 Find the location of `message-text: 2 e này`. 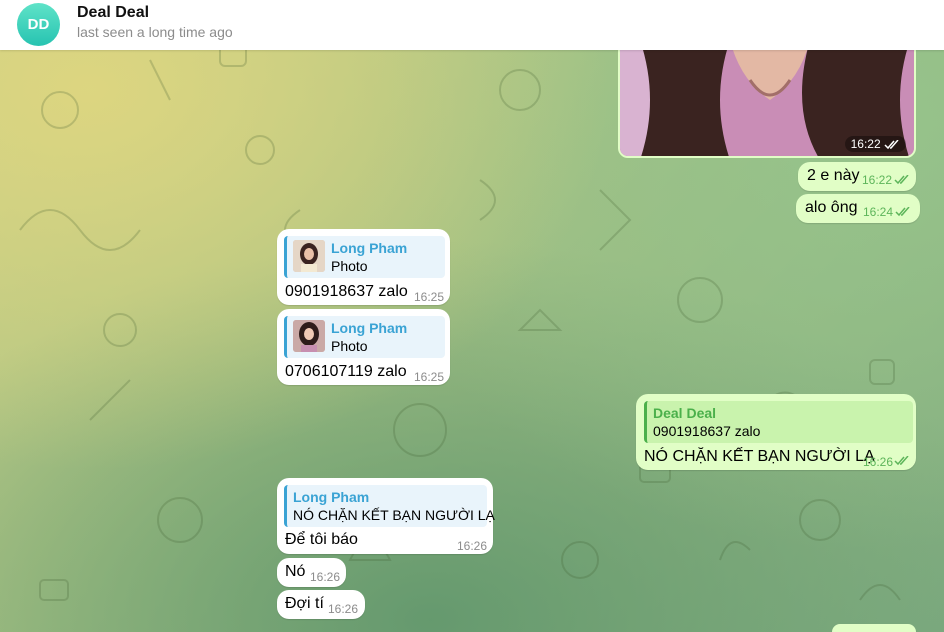

message-text: 2 e này is located at coordinates (833, 175).